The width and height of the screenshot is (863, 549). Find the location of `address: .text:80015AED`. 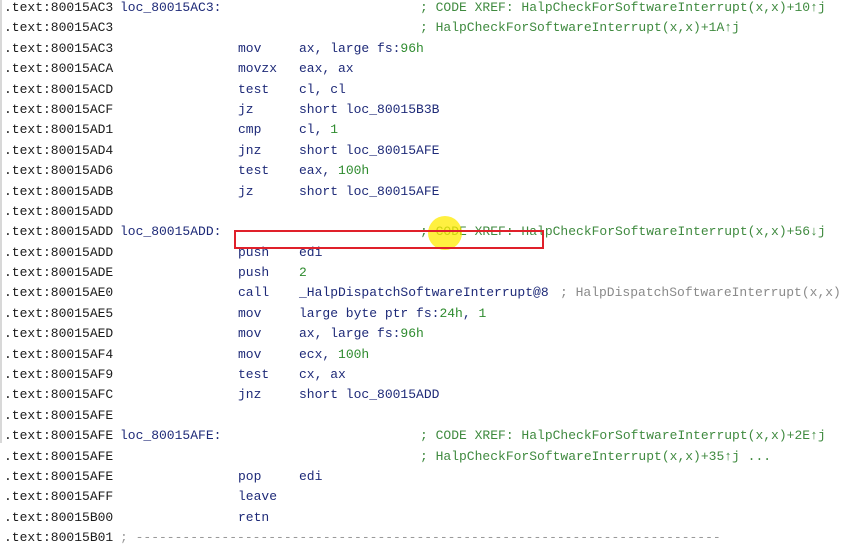

address: .text:80015AED is located at coordinates (59, 334).